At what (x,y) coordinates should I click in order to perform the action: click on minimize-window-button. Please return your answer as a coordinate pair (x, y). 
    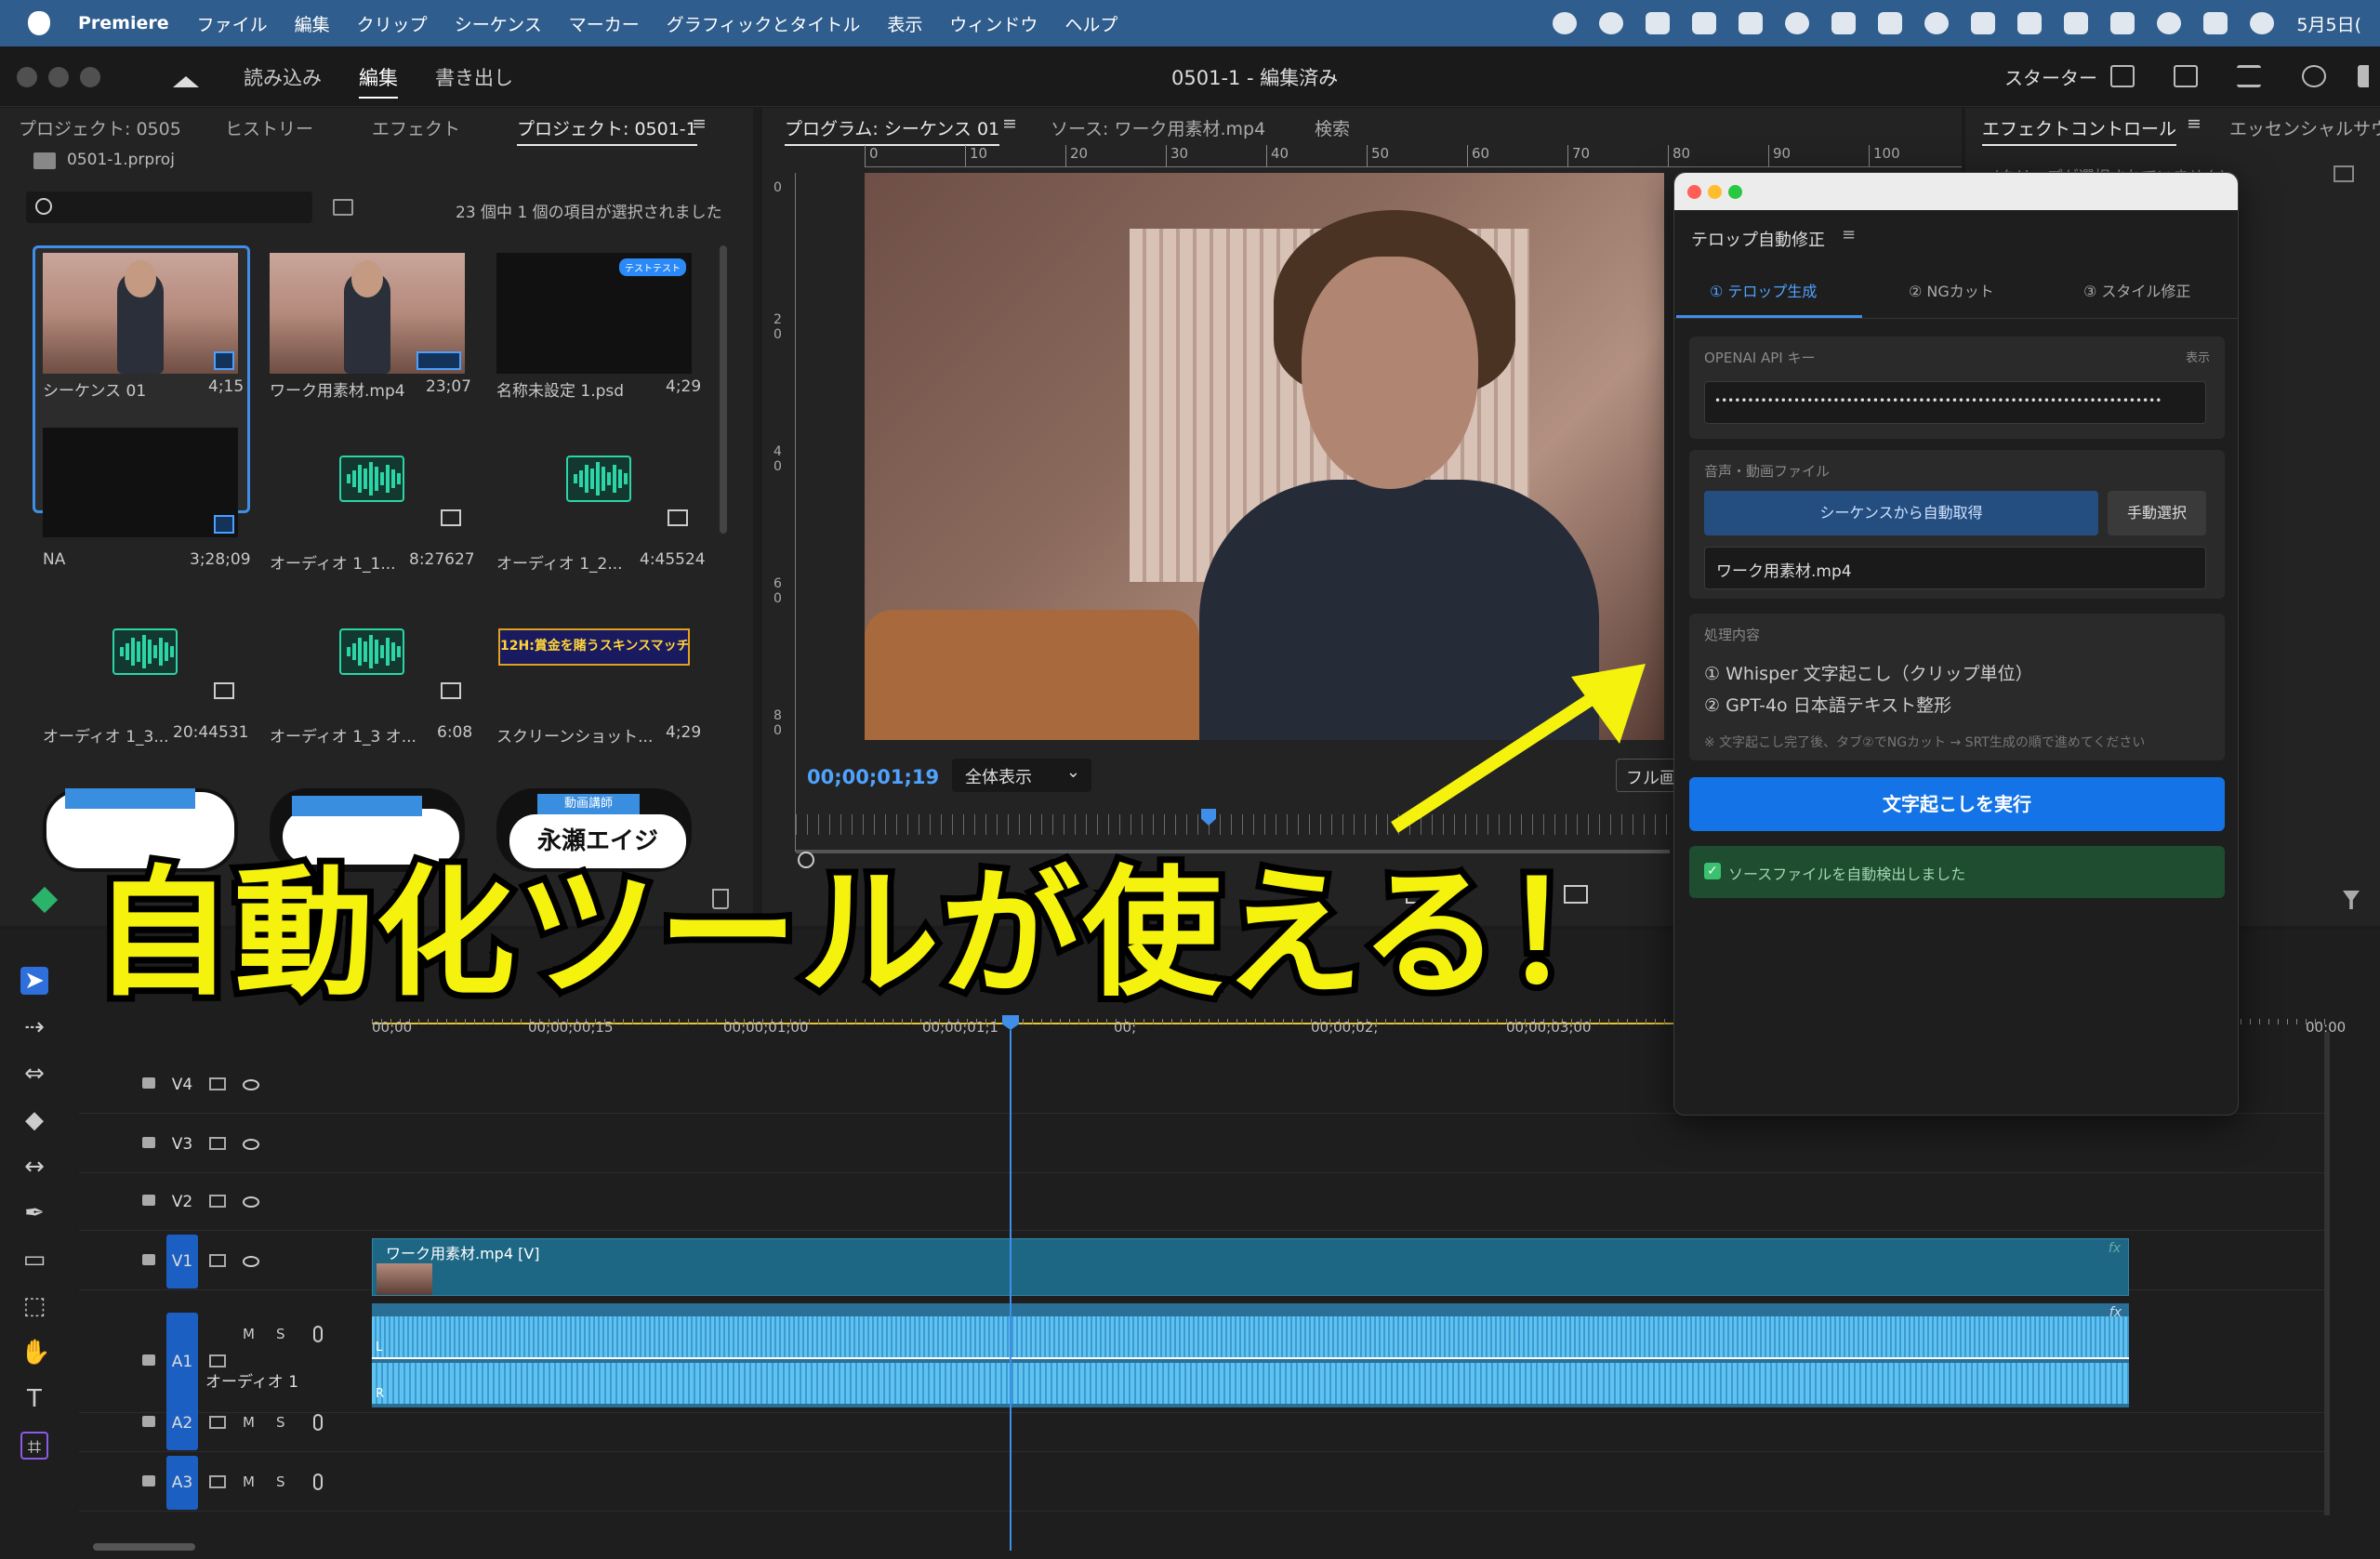
    Looking at the image, I should click on (58, 77).